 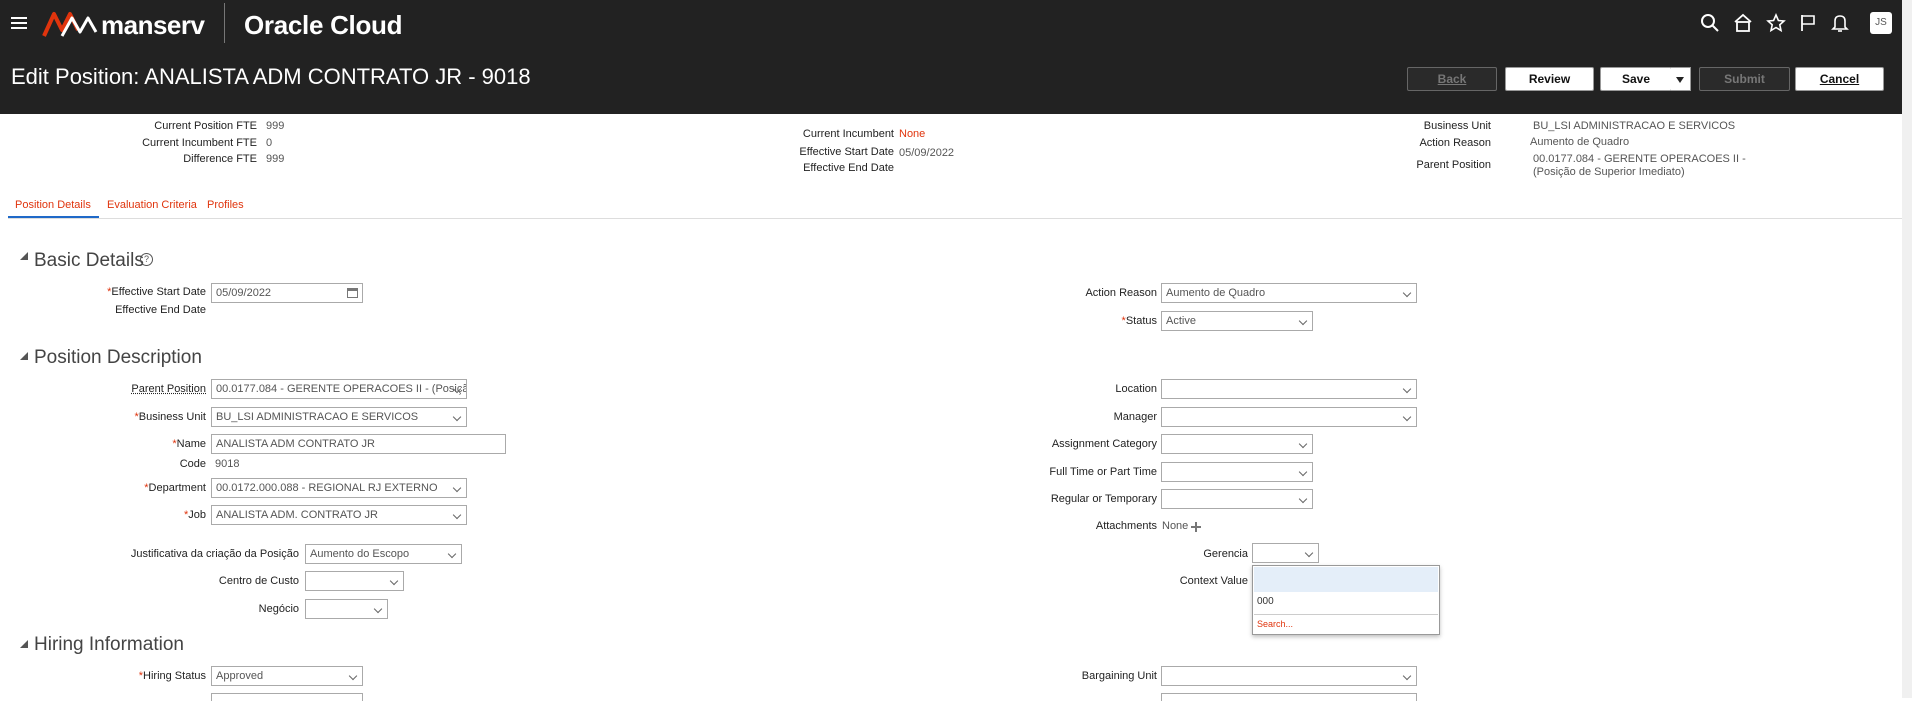 I want to click on gerencia-select, so click(x=1285, y=553).